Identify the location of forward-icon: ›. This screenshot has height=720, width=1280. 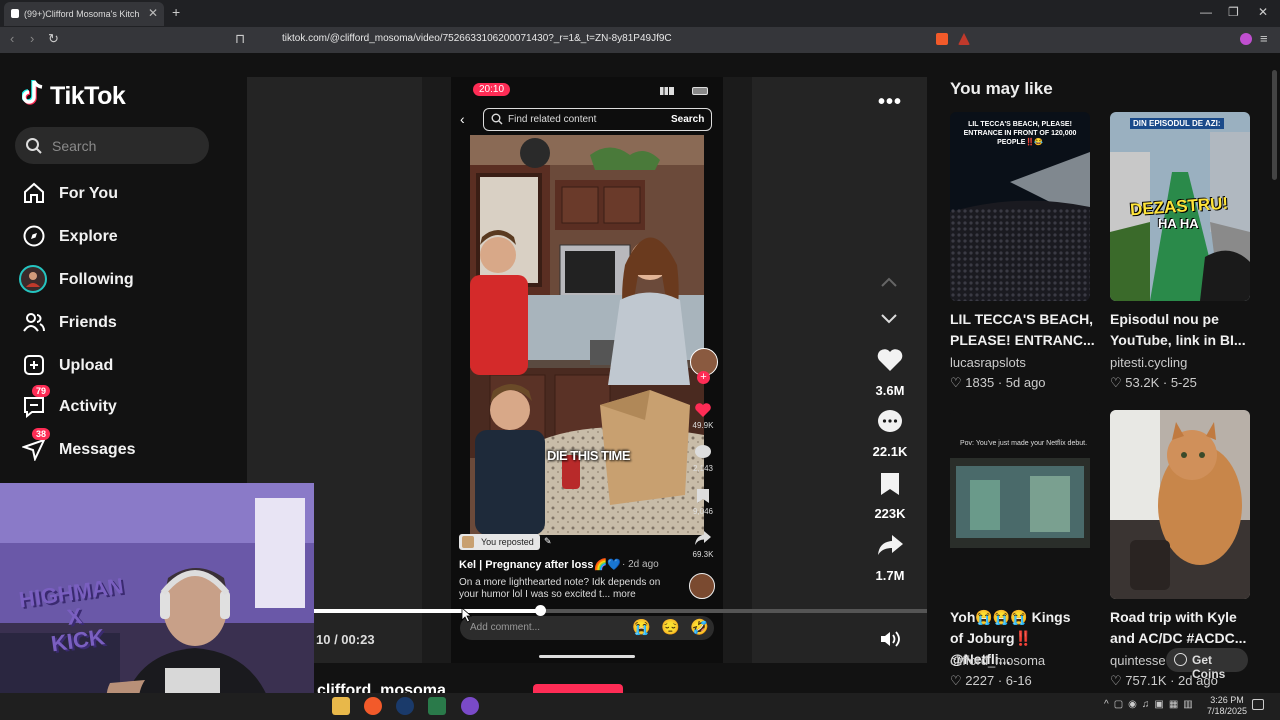
(32, 38).